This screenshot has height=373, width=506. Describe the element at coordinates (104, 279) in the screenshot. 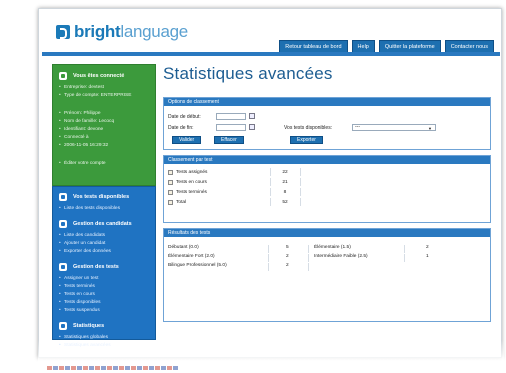

I see `nav-assign-test: Assigner un test` at that location.